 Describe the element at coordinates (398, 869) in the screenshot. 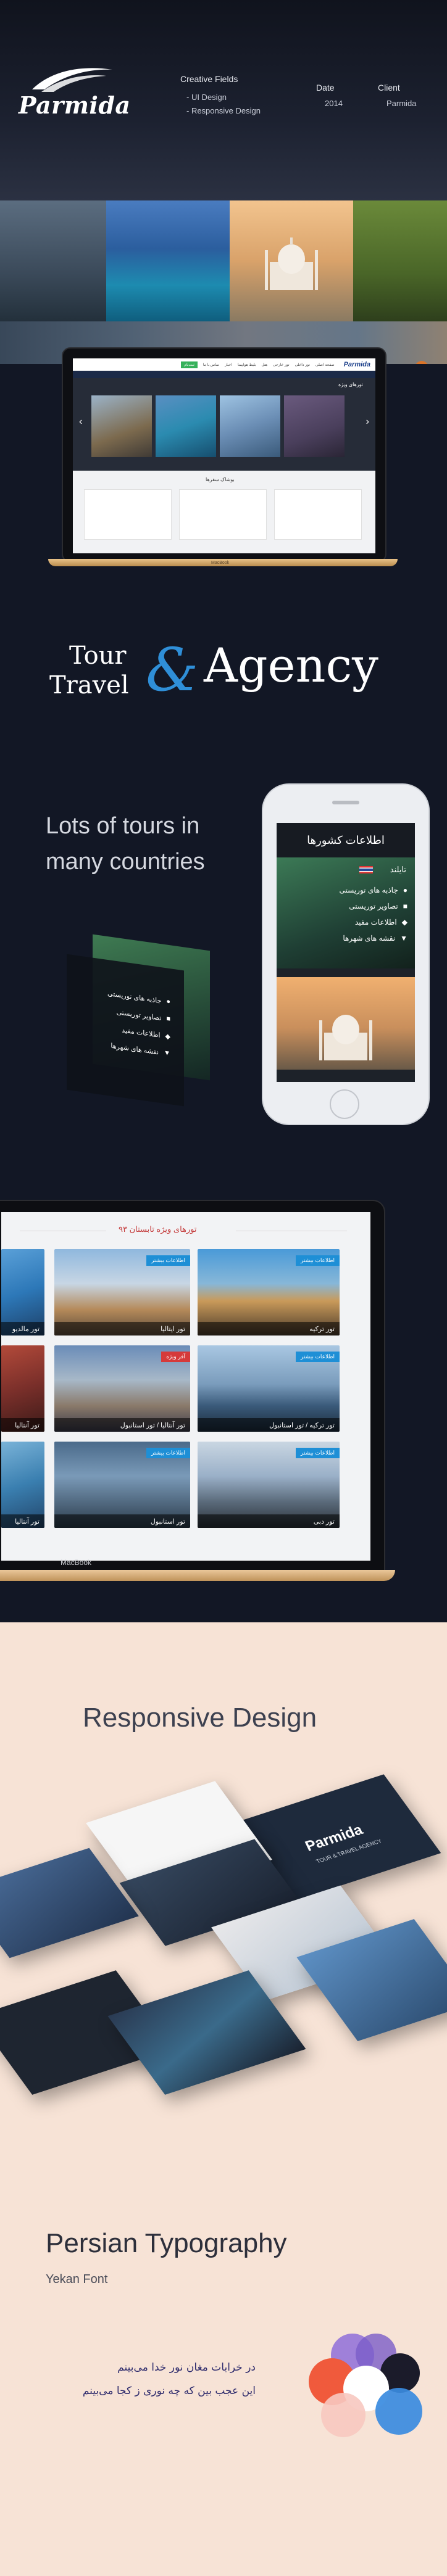

I see `phone-country-name: تایلند` at that location.